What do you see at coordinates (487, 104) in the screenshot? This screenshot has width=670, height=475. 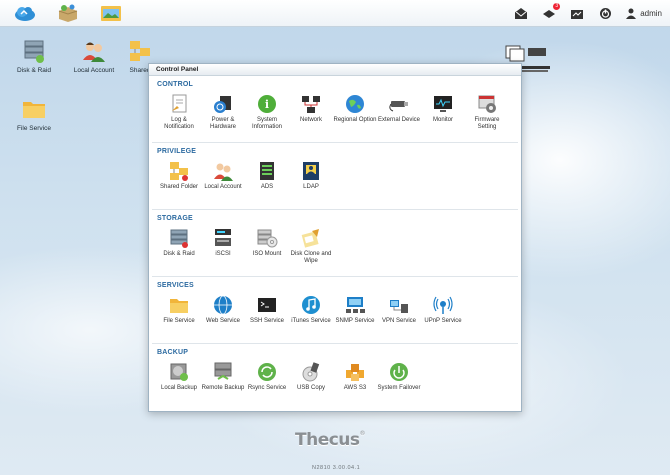 I see `firmware-setting-icon` at bounding box center [487, 104].